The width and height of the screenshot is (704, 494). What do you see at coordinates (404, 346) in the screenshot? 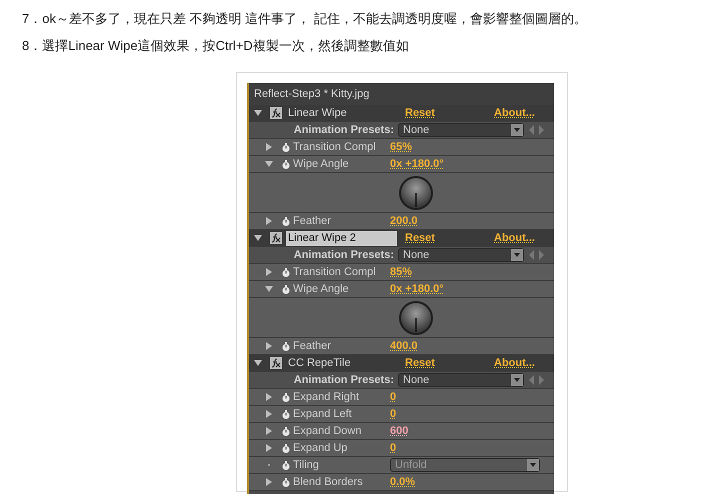
I see `property-value: 400.0` at bounding box center [404, 346].